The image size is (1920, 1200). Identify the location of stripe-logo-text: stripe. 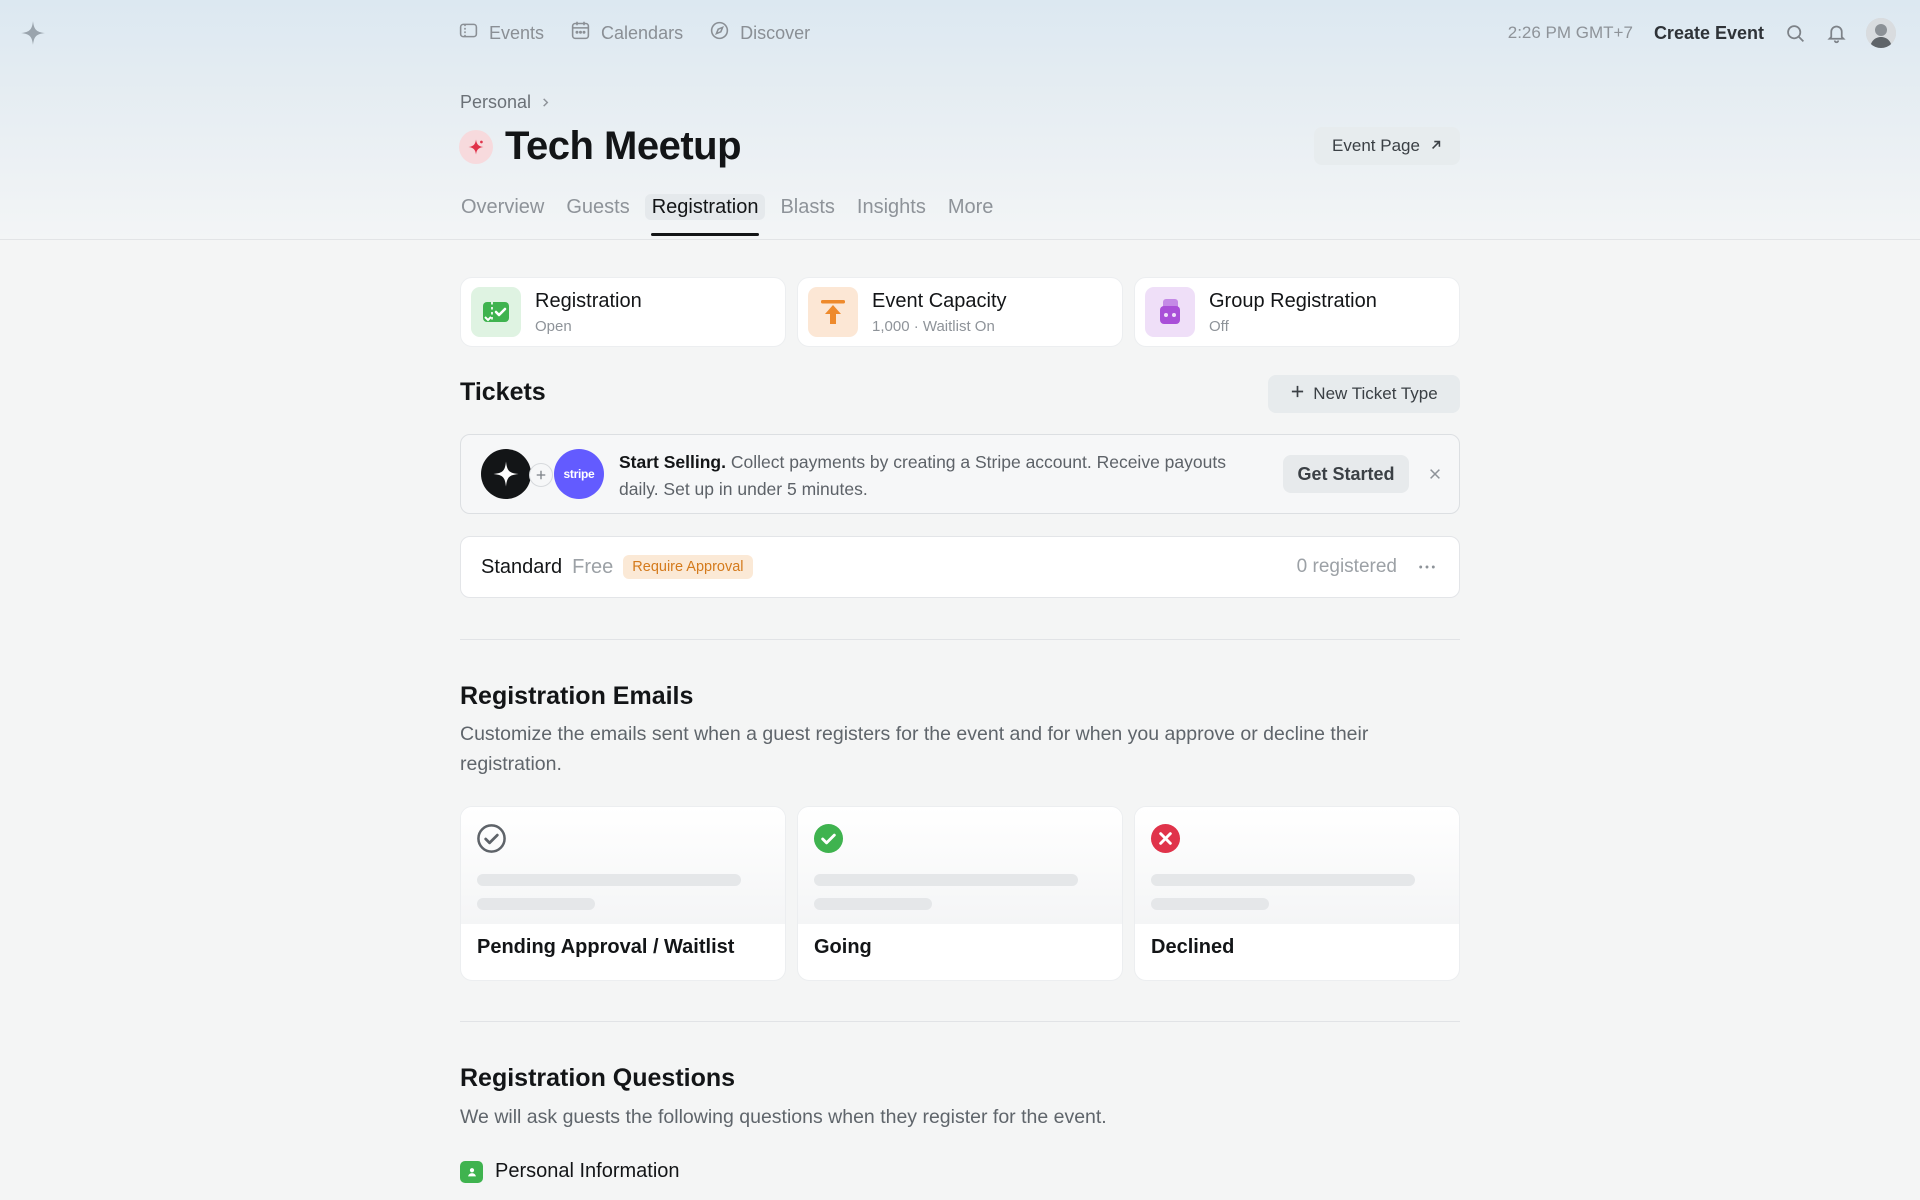
(579, 474).